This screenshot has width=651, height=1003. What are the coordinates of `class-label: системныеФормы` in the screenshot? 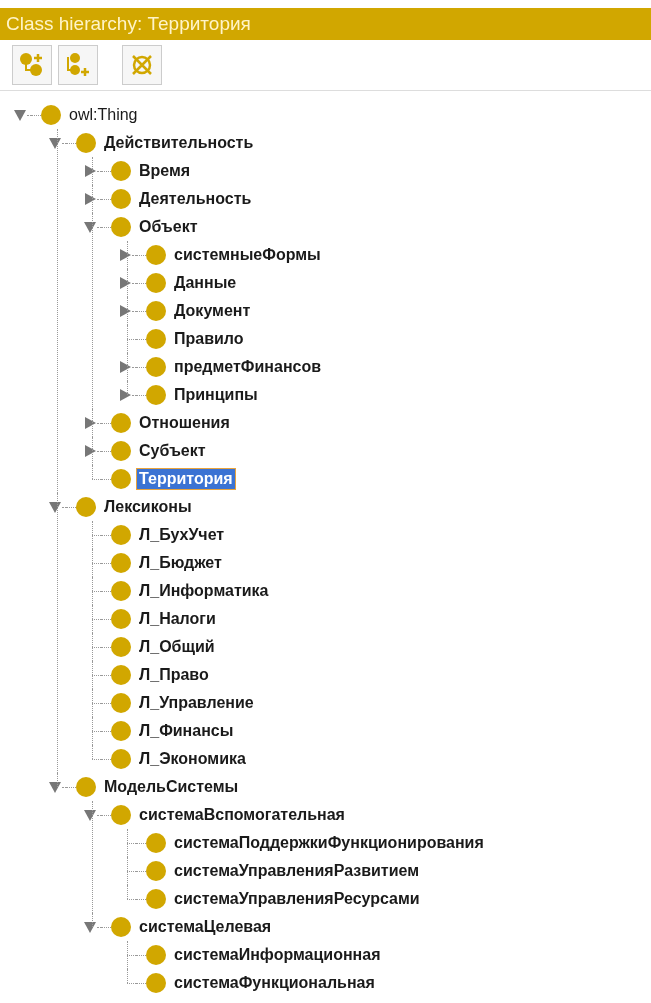 It's located at (247, 255).